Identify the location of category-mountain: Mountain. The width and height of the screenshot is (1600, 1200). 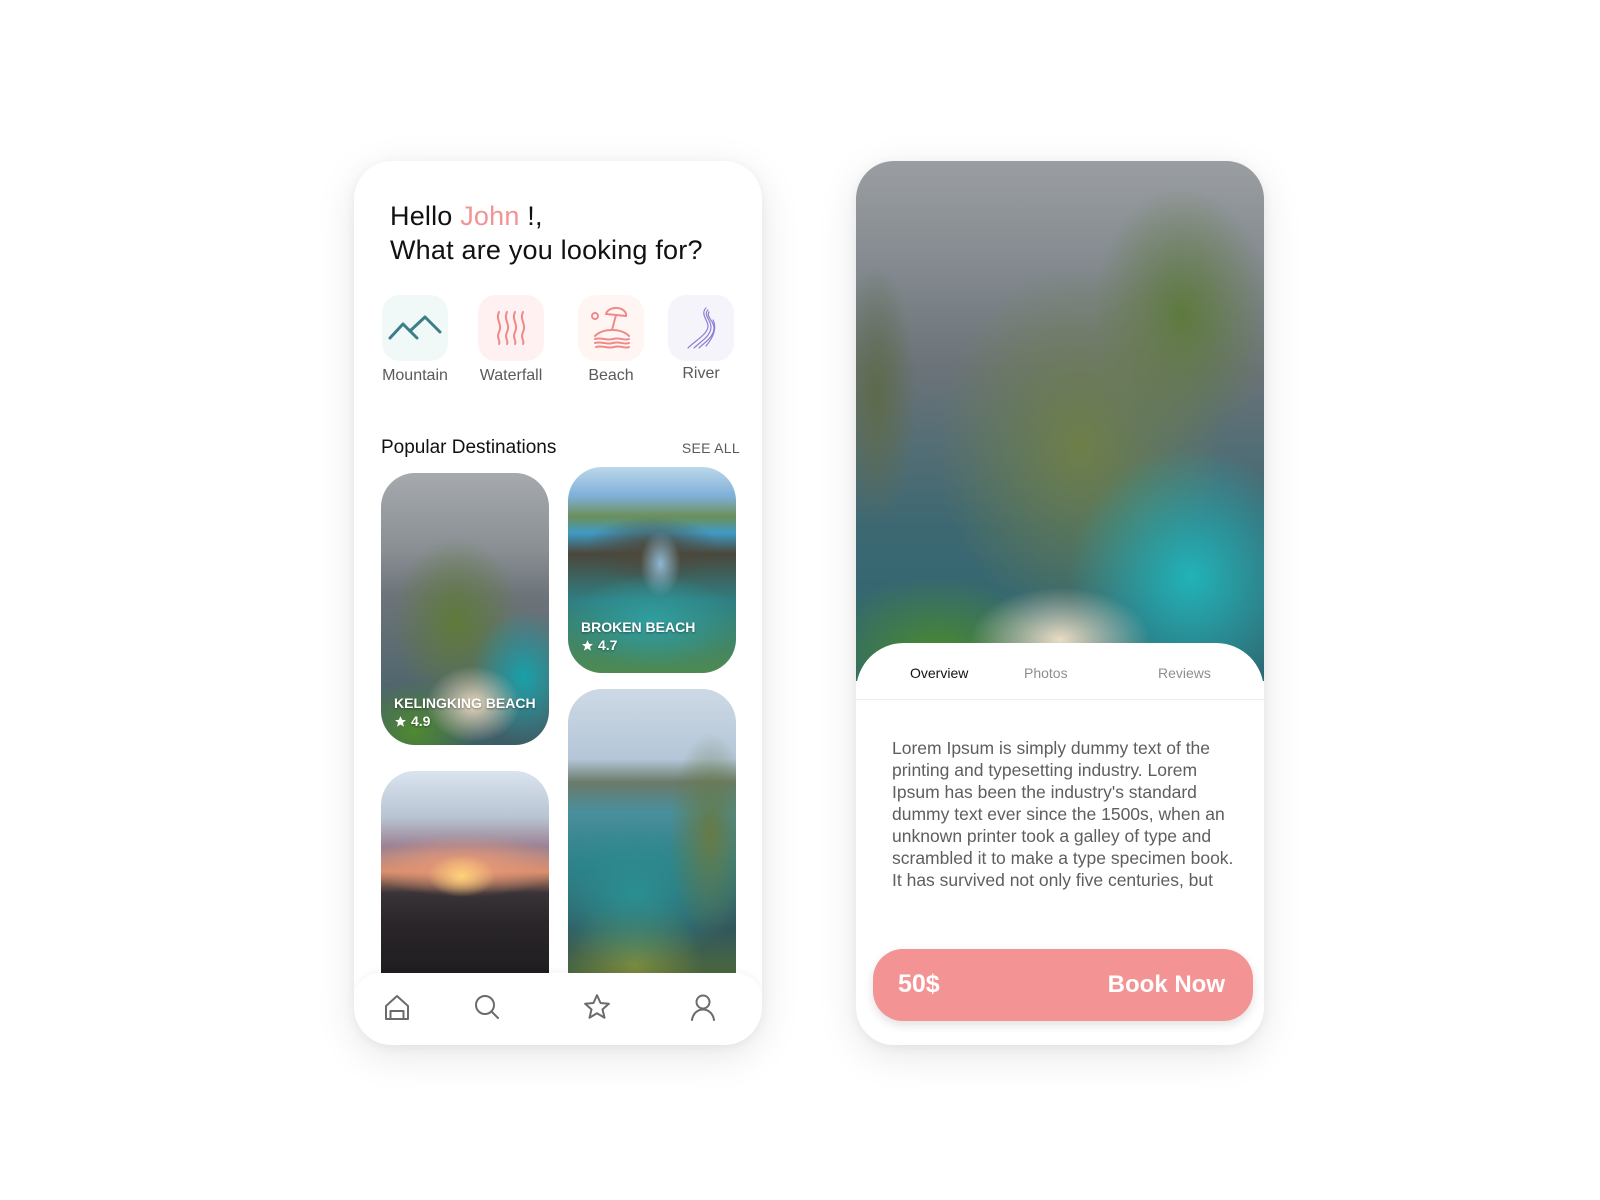
(415, 340).